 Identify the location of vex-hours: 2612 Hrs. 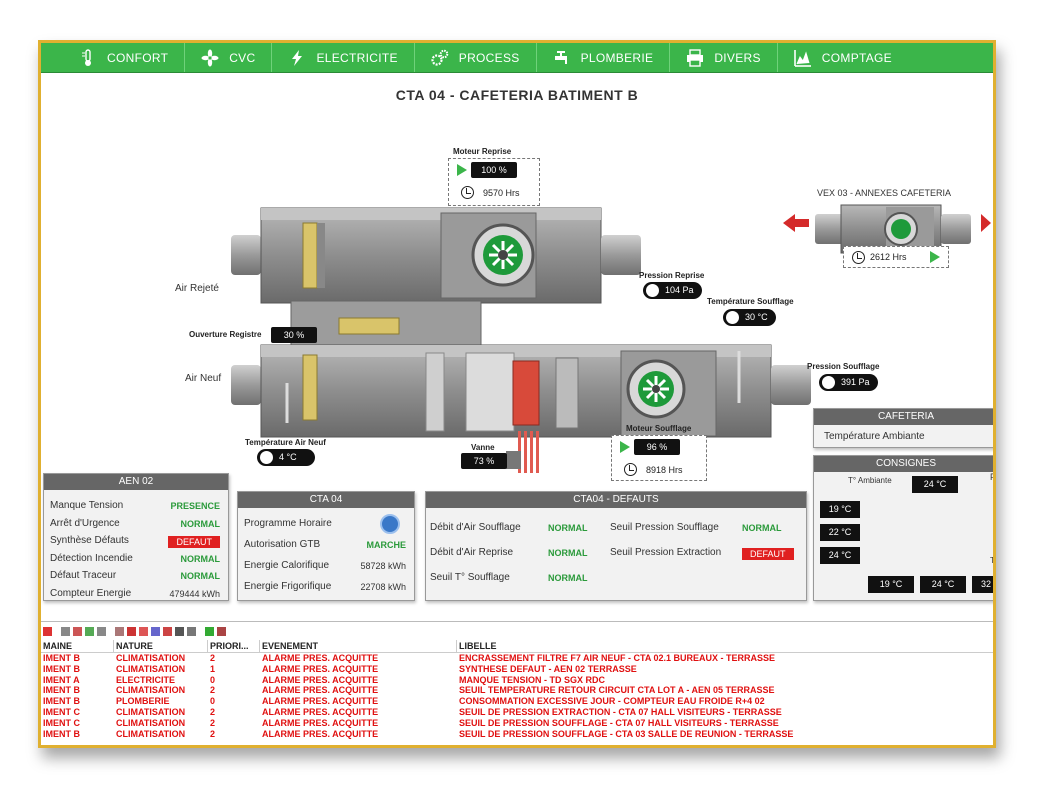
(888, 257).